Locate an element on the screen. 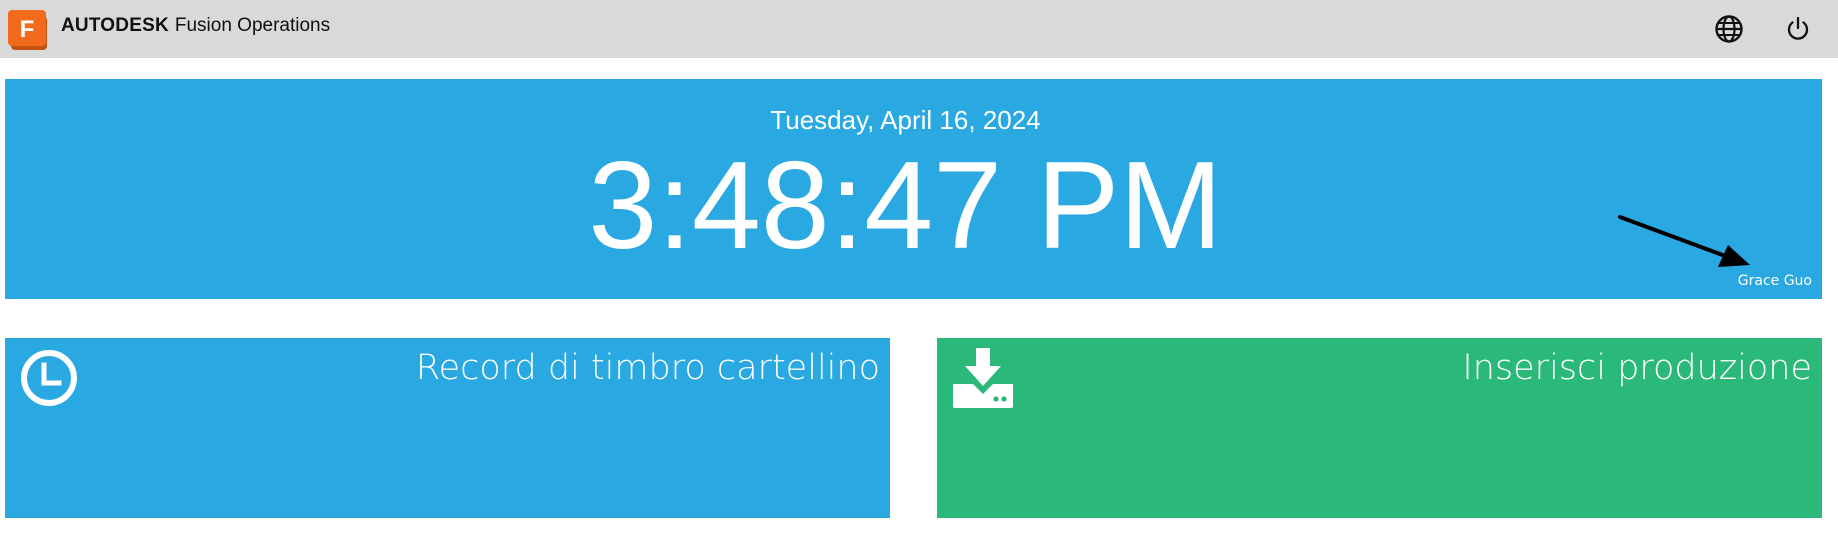  user-name: Grace Guo is located at coordinates (1774, 281).